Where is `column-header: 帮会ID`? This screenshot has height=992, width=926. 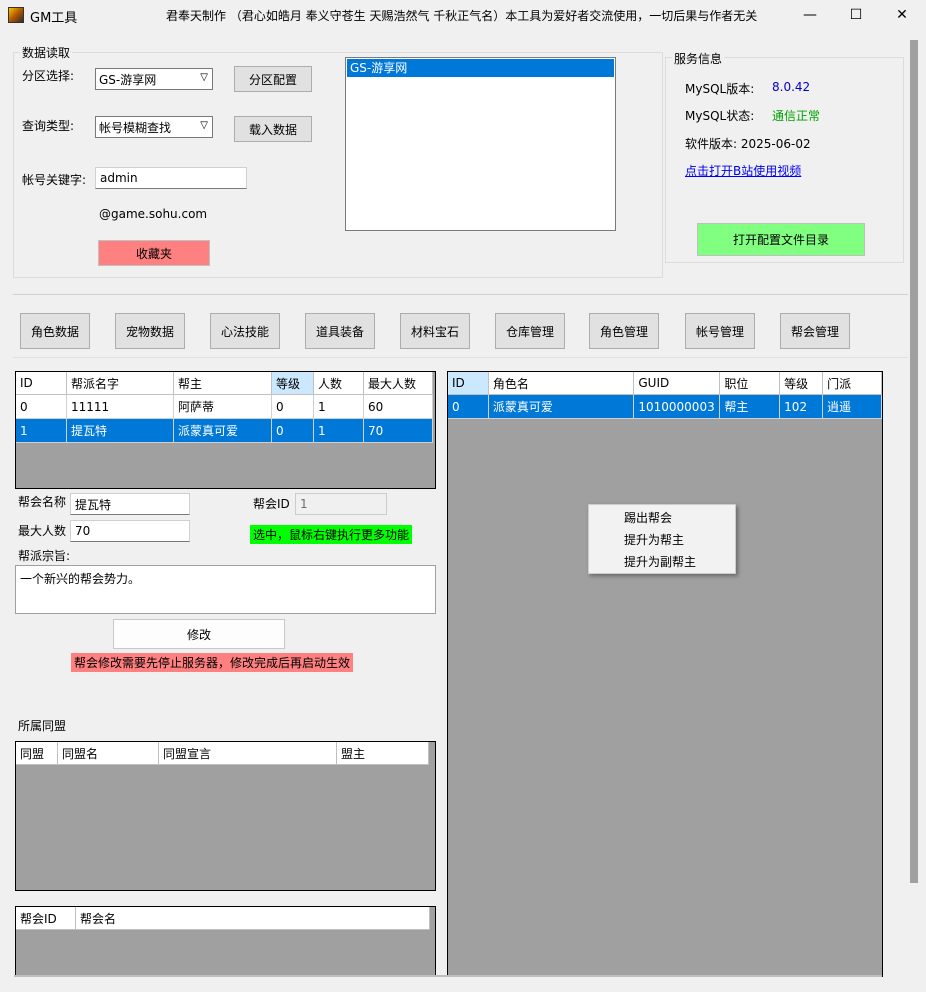 column-header: 帮会ID is located at coordinates (46, 918).